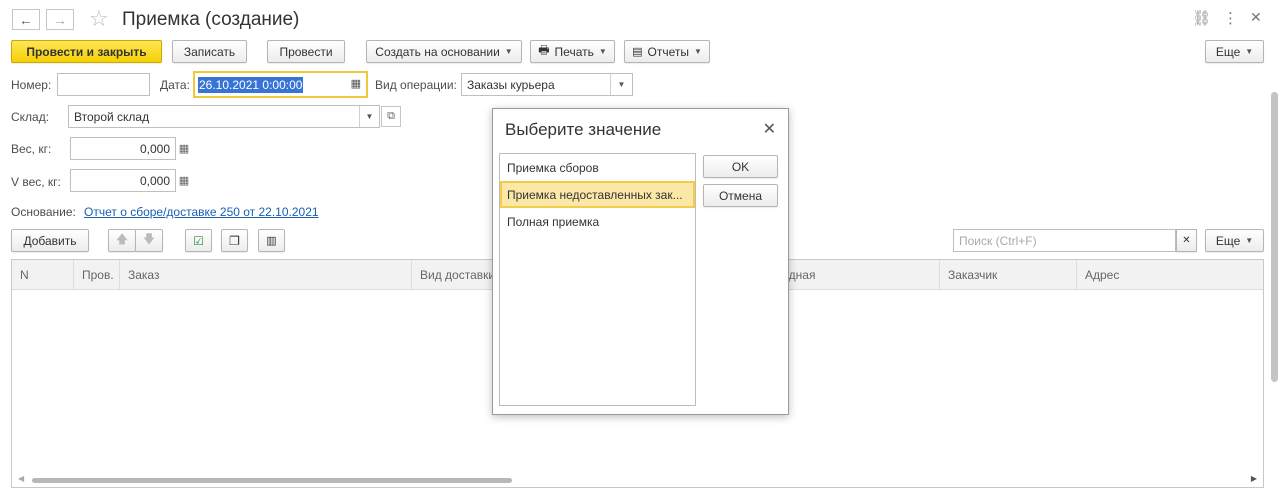  What do you see at coordinates (1170, 275) in the screenshot?
I see `column-address: Адрес` at bounding box center [1170, 275].